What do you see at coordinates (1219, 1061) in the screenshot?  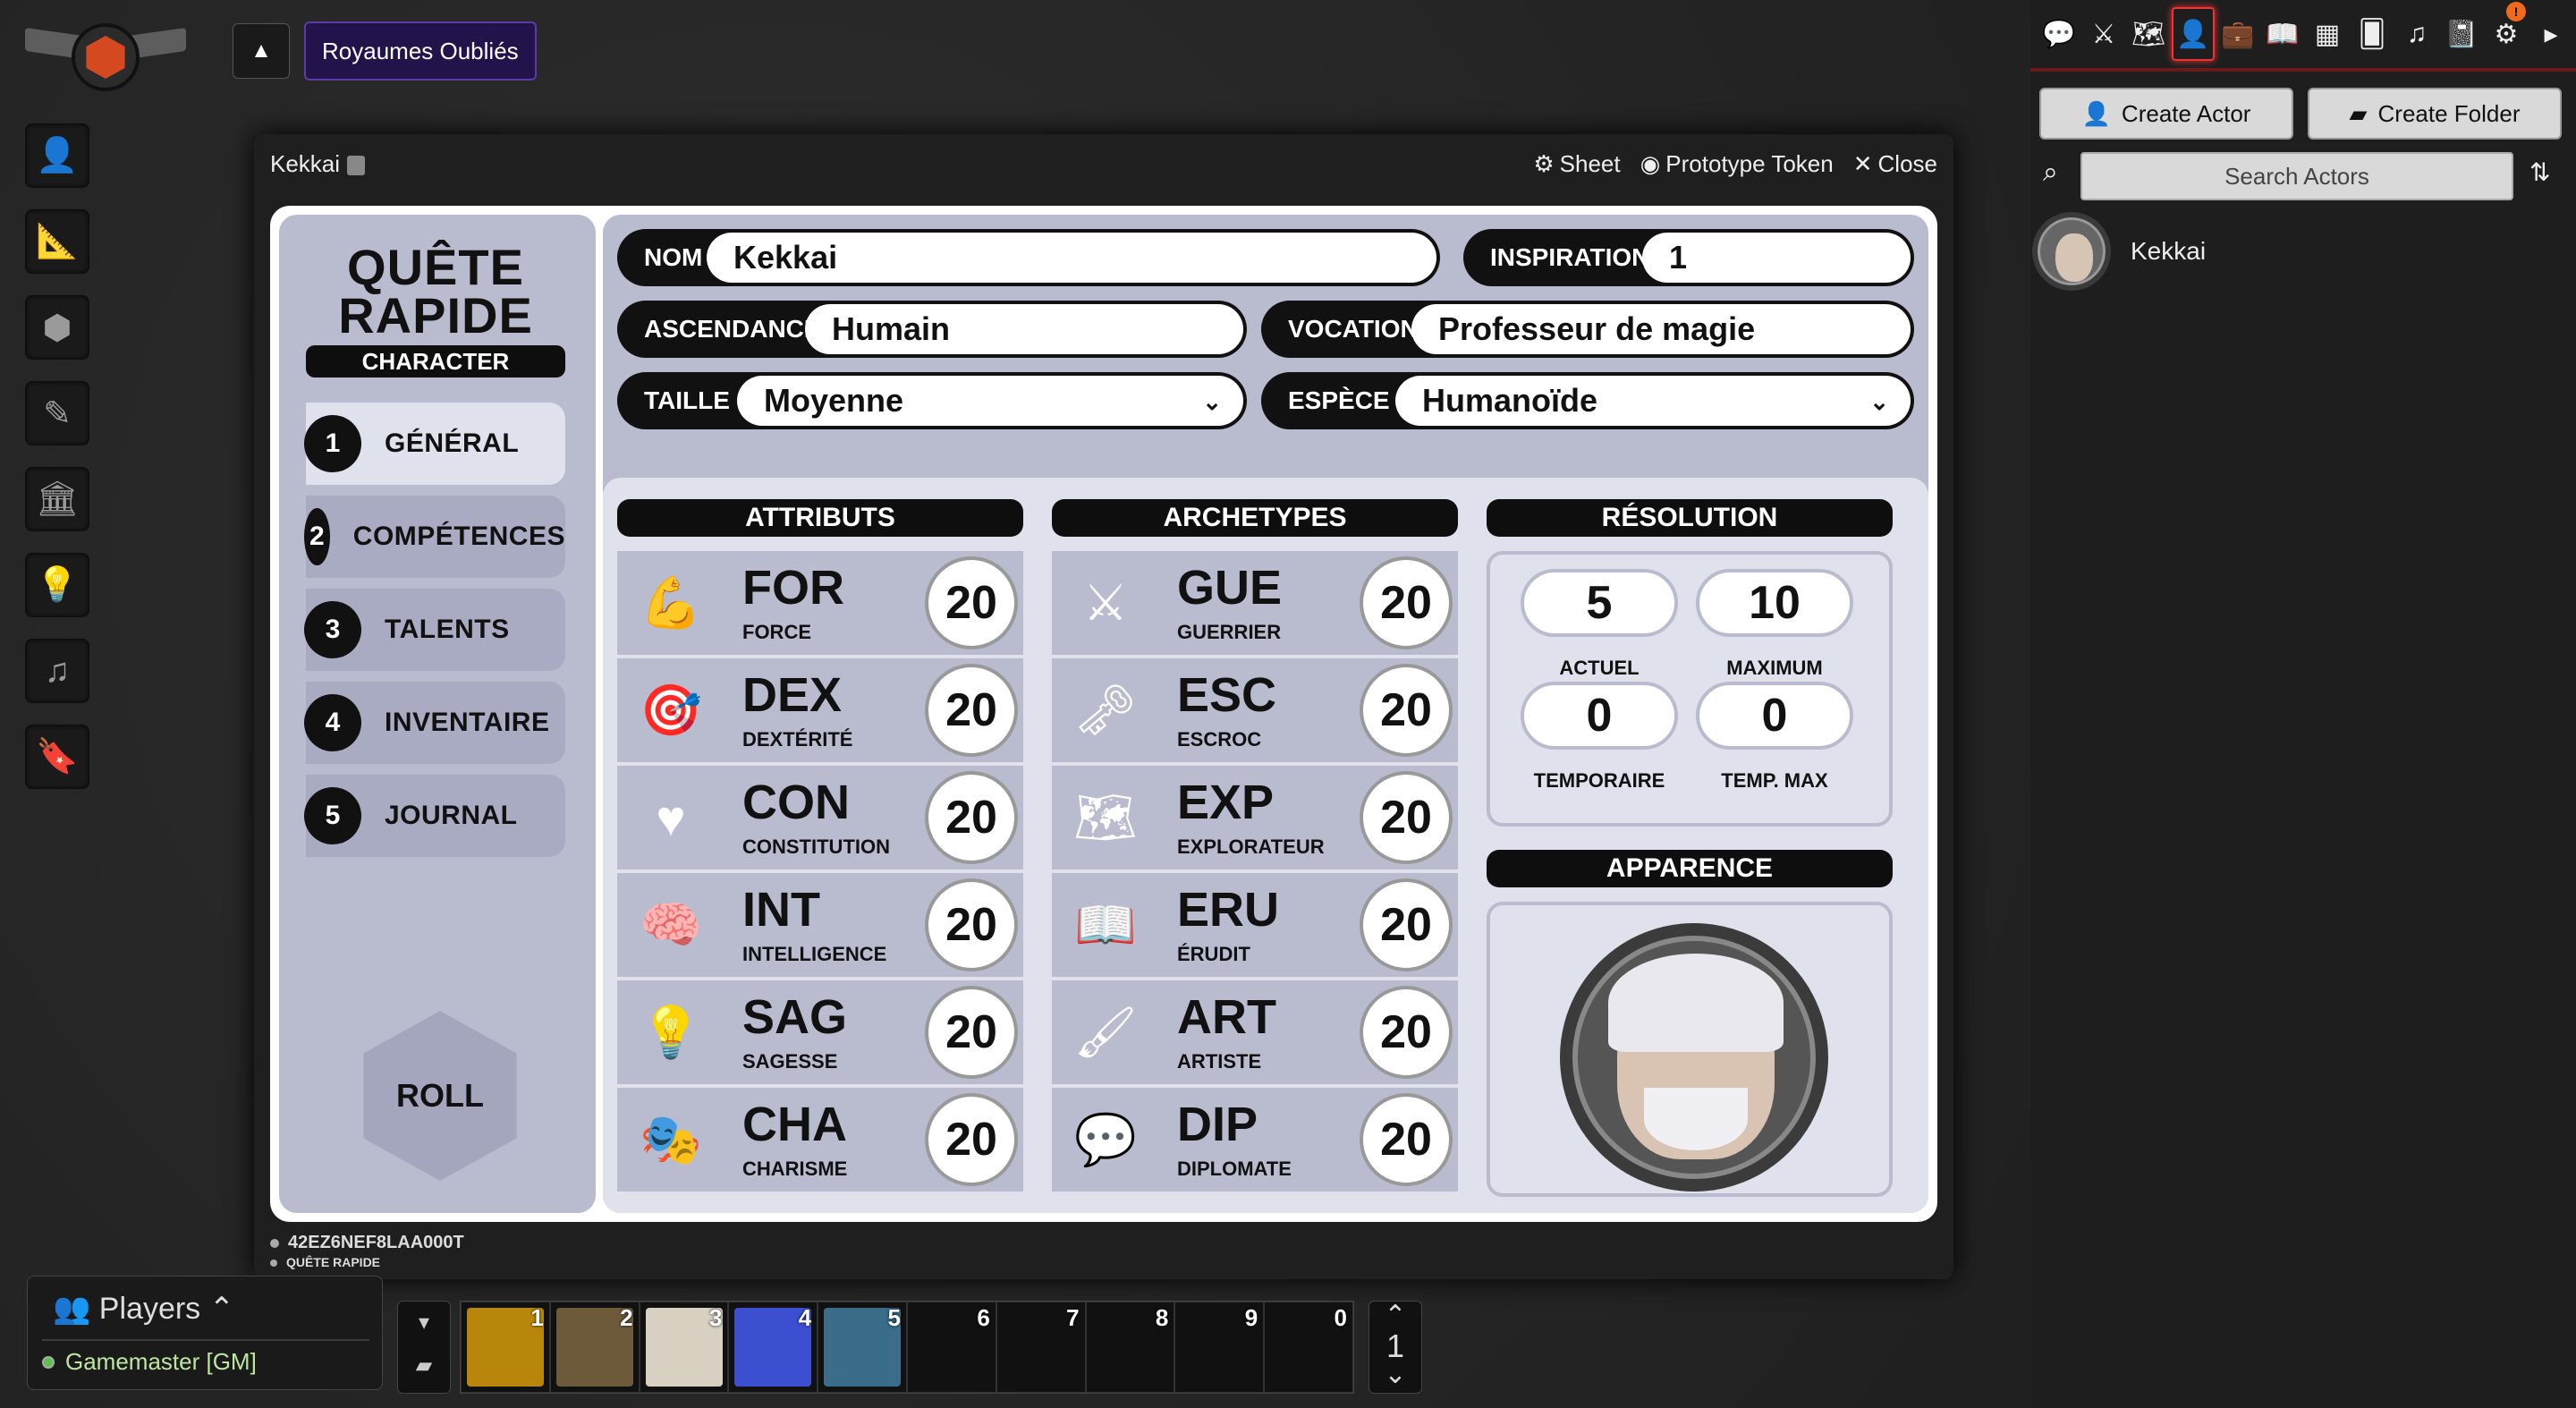 I see `stat-full-name: ARTISTE` at bounding box center [1219, 1061].